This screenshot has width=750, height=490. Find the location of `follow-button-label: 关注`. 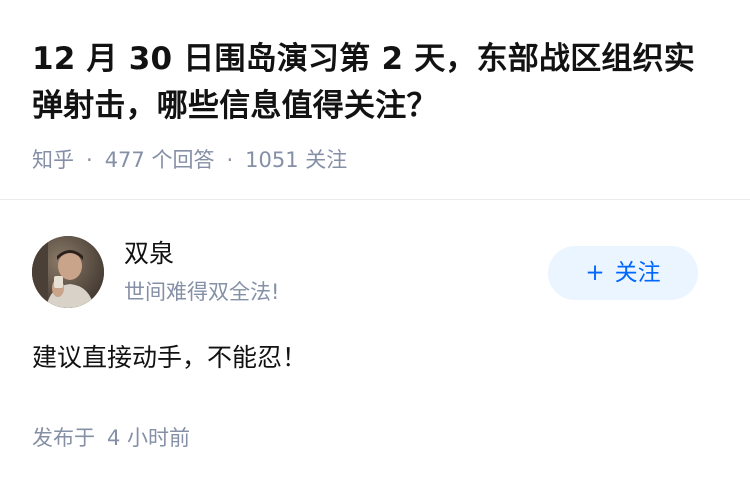

follow-button-label: 关注 is located at coordinates (637, 273).